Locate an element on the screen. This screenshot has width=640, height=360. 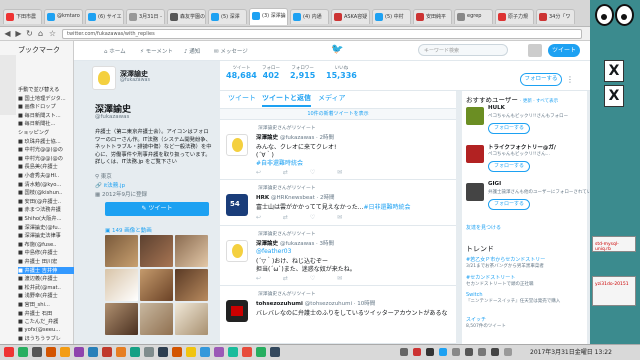
sidebar-bookmark-item: ■ 弁護士 吉井伸 is located at coordinates (46, 270).